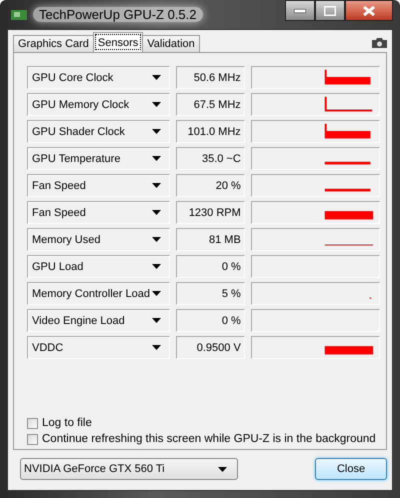 This screenshot has width=400, height=498. What do you see at coordinates (98, 158) in the screenshot?
I see `sensor-dropdown: GPU Temperature` at bounding box center [98, 158].